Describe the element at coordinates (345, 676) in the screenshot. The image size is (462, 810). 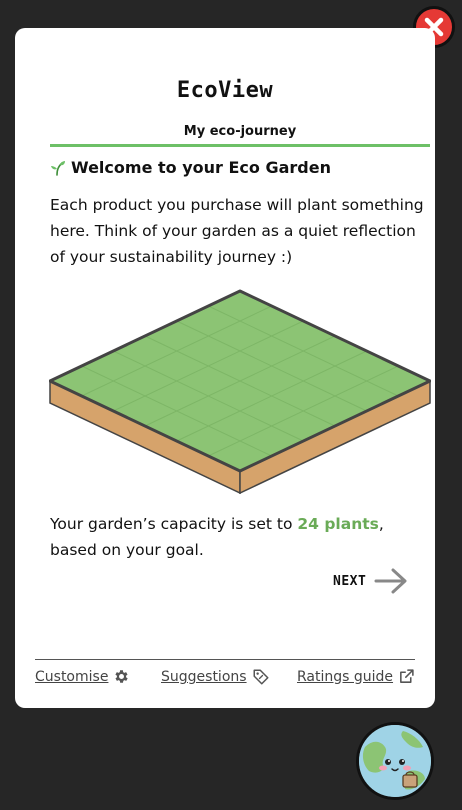
I see `ratings-label: Ratings guide` at that location.